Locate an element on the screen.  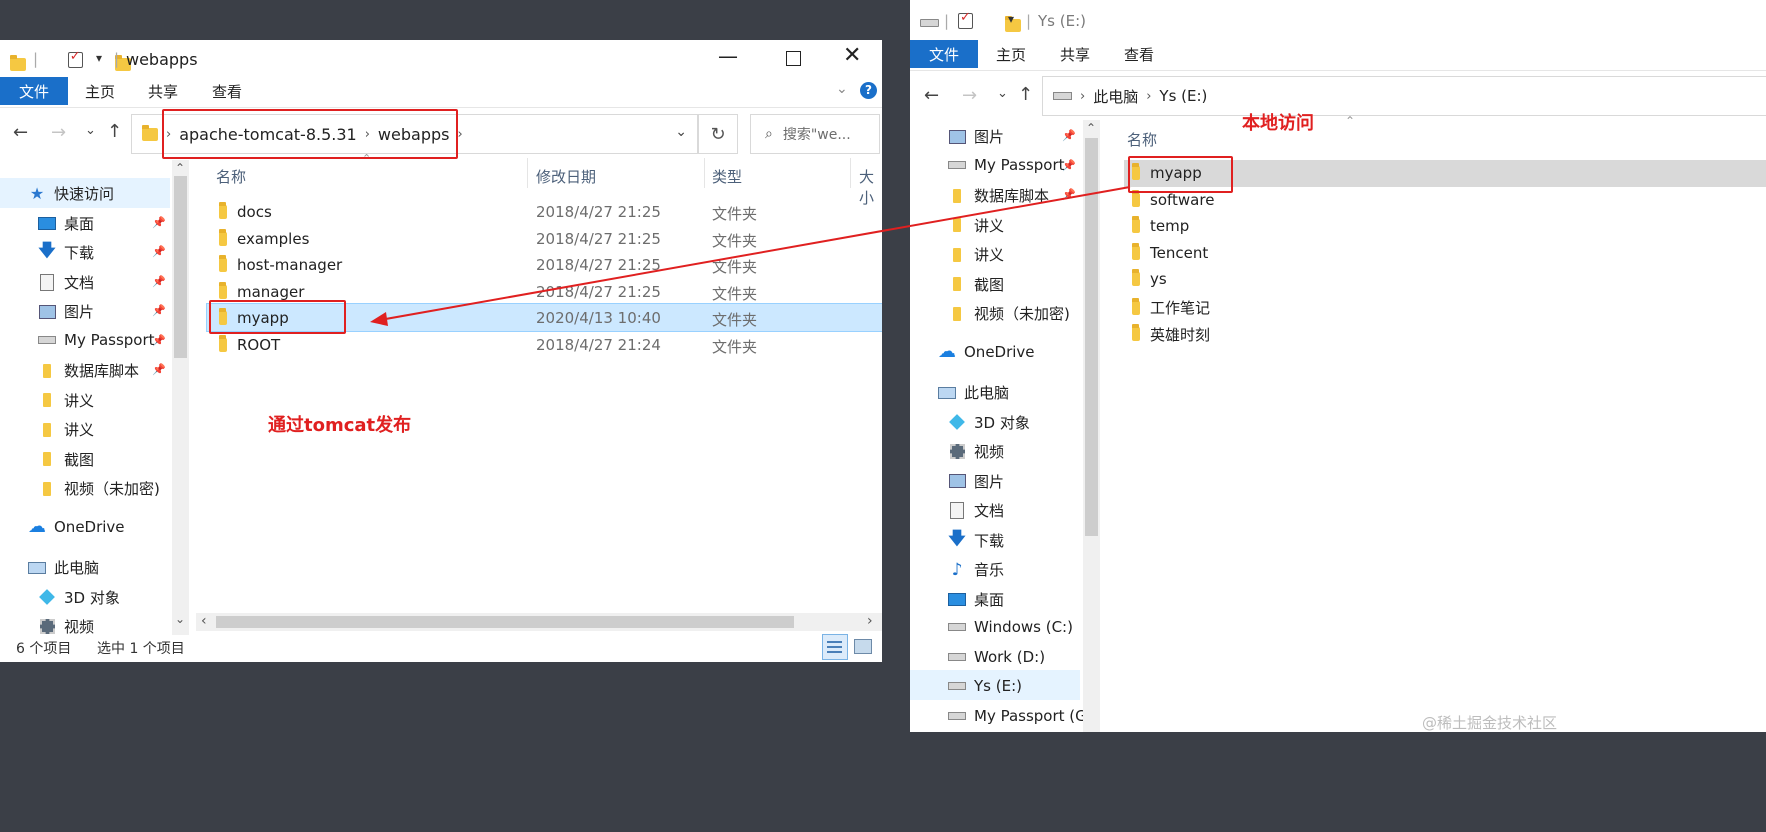
annotation-arrow is located at coordinates (750, 256).